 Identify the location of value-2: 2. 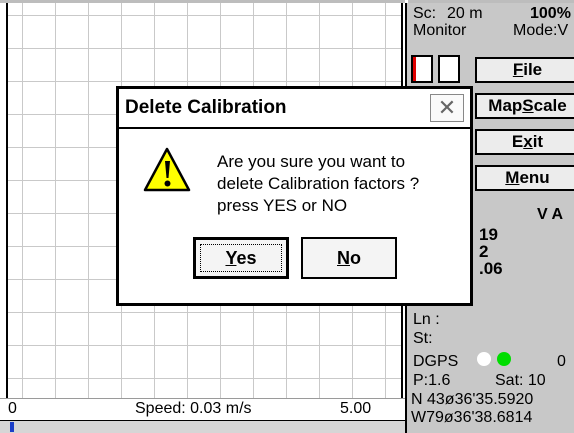
(484, 251).